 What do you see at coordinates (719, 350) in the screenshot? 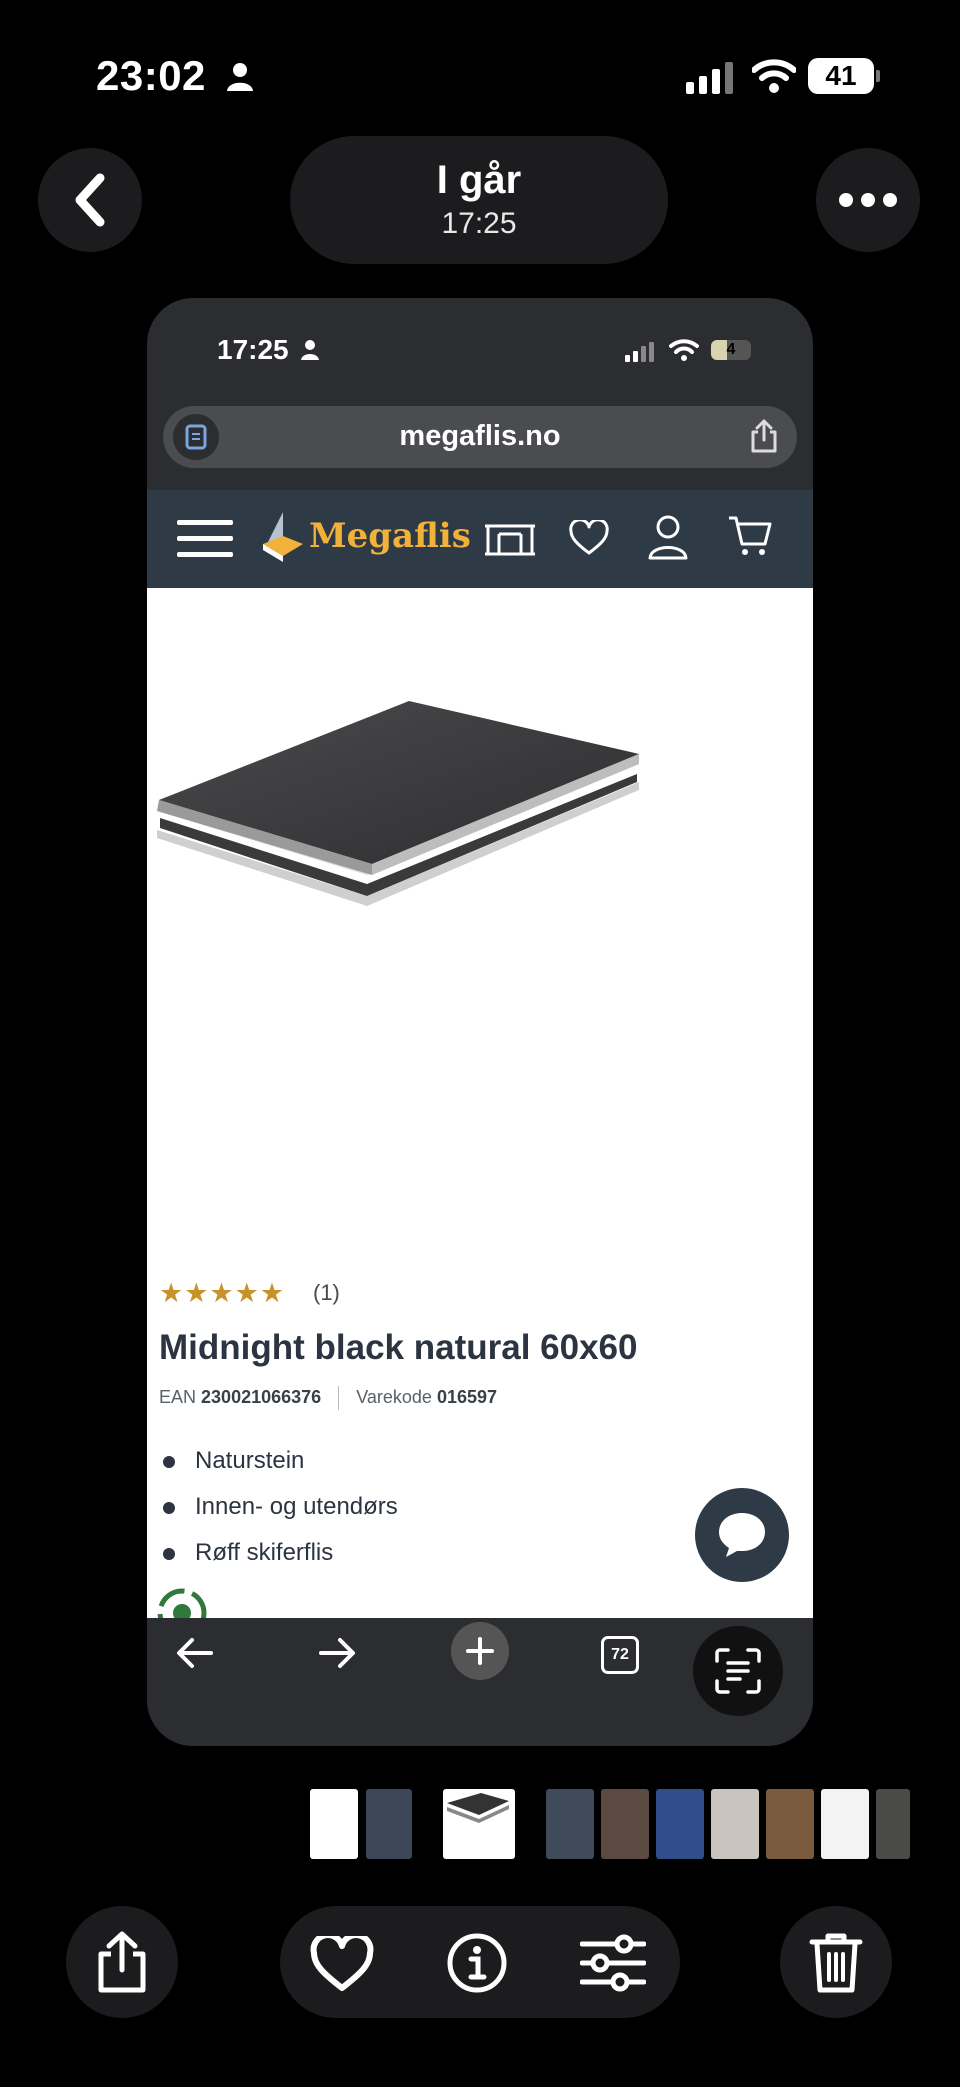
I see `battery-level` at bounding box center [719, 350].